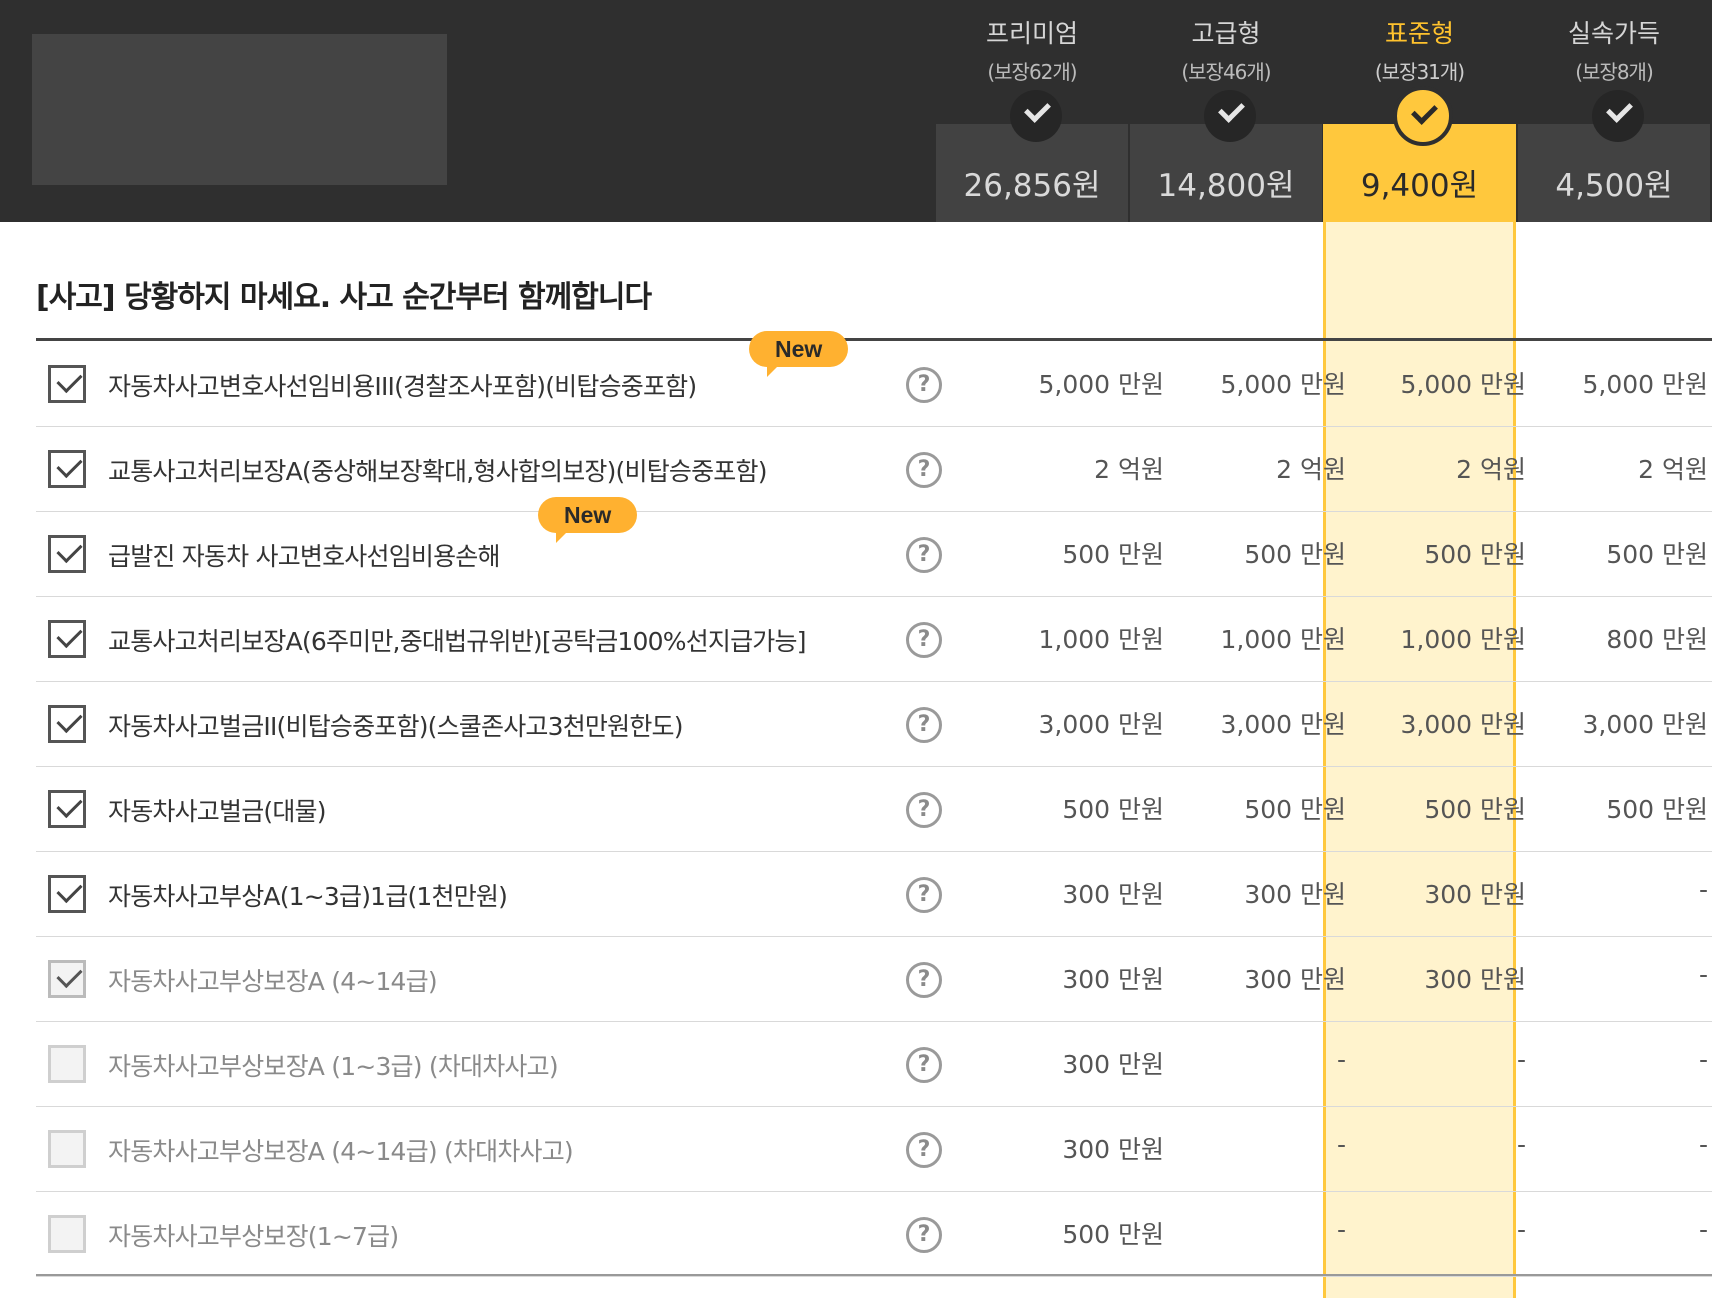 This screenshot has height=1298, width=1712. Describe the element at coordinates (1419, 33) in the screenshot. I see `plan-name: 표준형` at that location.